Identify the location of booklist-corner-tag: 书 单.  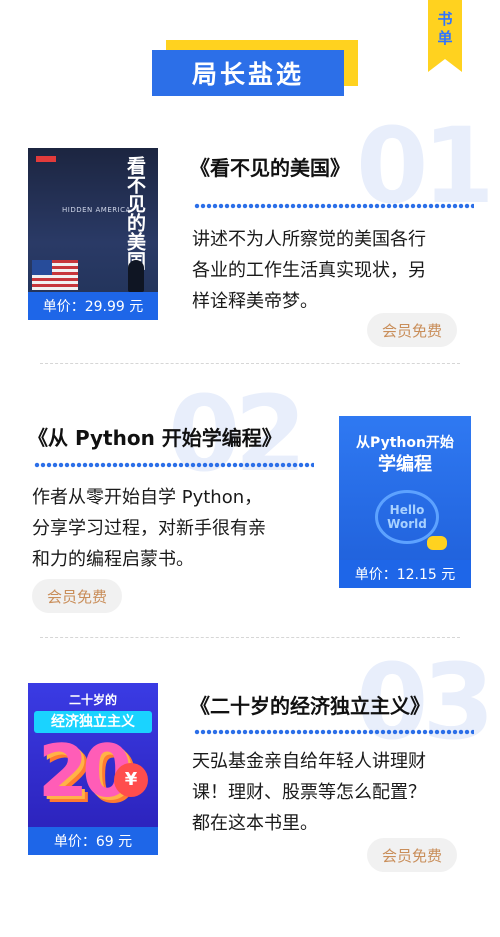
(445, 36).